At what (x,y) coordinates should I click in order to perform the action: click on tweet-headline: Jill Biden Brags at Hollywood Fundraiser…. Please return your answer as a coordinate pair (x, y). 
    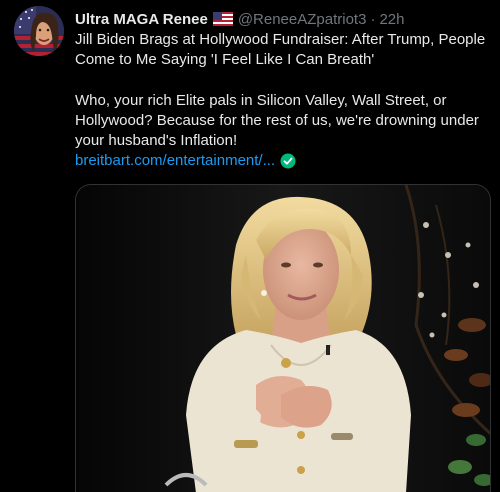
    Looking at the image, I should click on (280, 49).